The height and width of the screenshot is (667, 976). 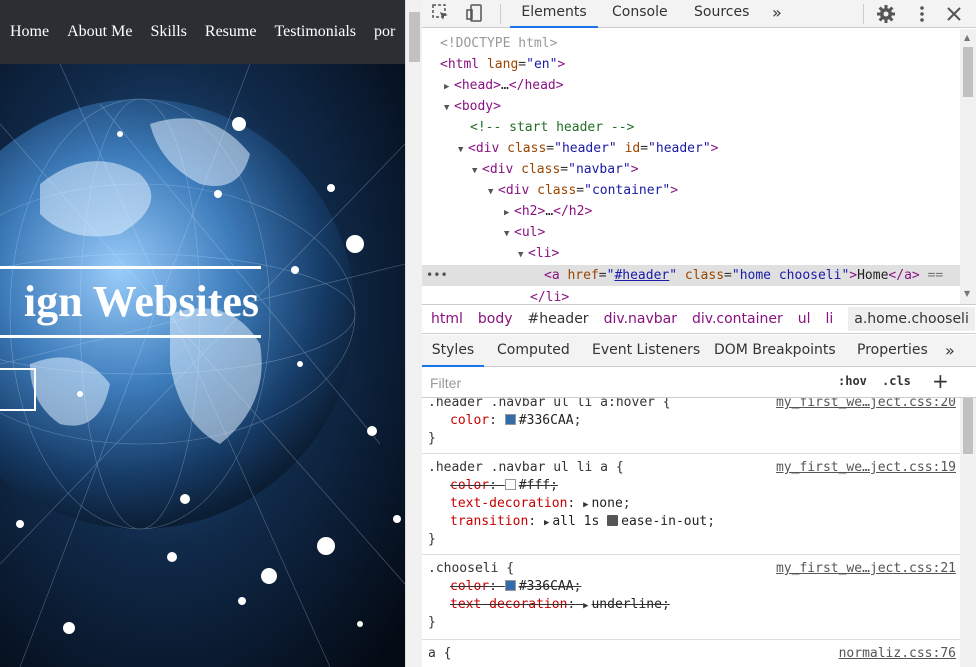 I want to click on tab-console: Console, so click(x=640, y=14).